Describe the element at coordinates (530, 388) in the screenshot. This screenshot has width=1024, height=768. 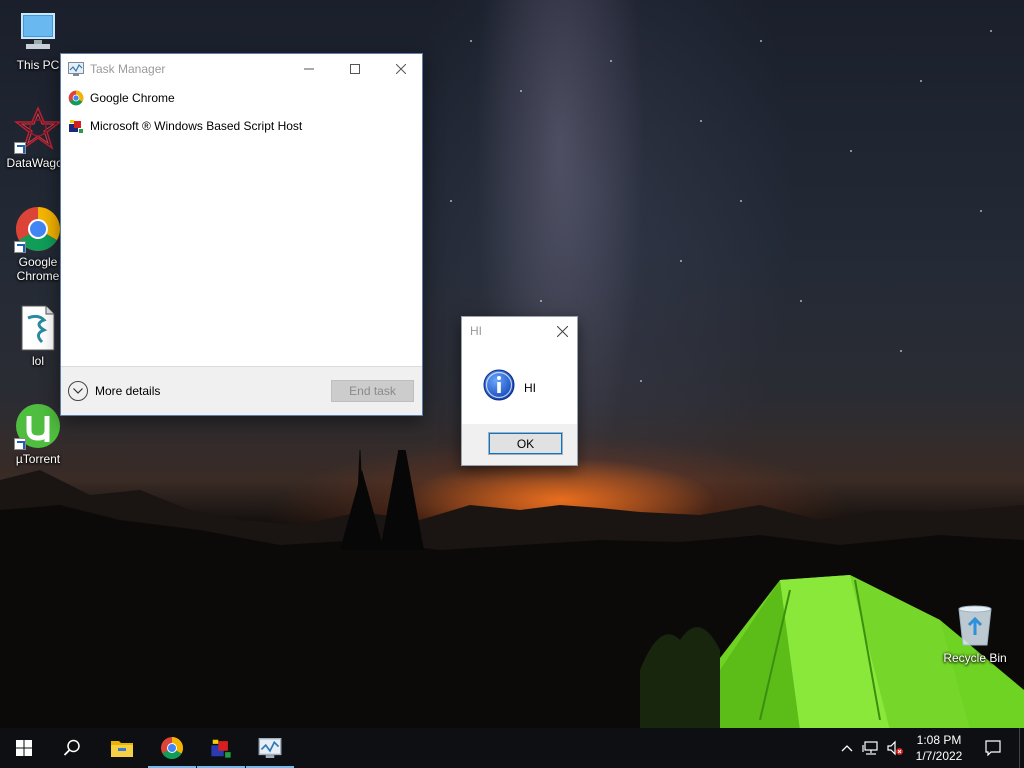
I see `message-text: HI` at that location.